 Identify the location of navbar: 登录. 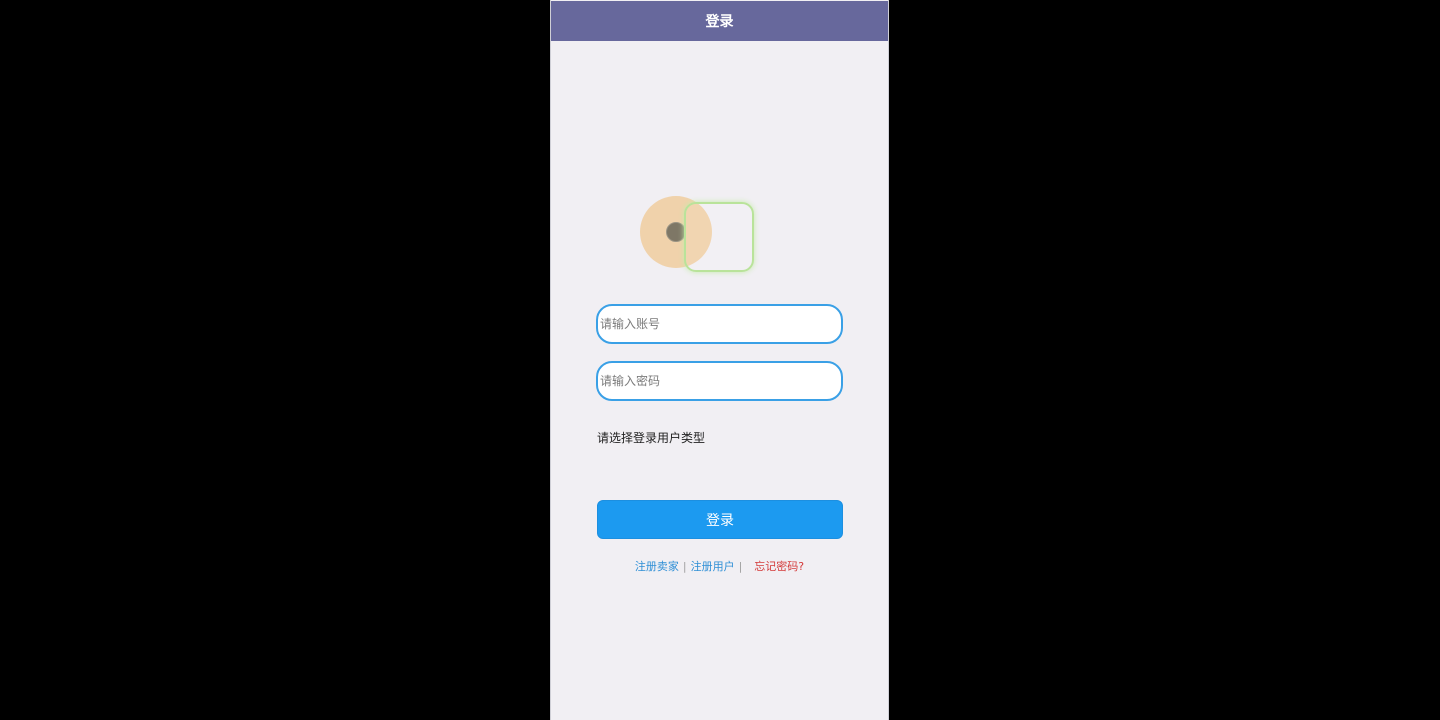
(719, 21).